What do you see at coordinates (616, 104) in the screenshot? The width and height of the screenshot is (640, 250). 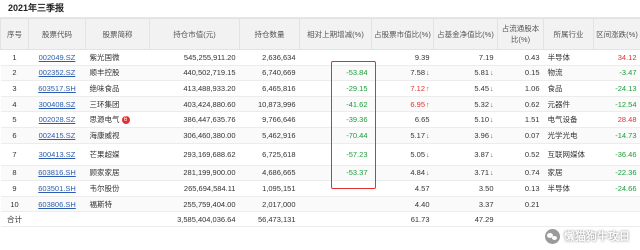 I see `range-change: -12.54` at bounding box center [616, 104].